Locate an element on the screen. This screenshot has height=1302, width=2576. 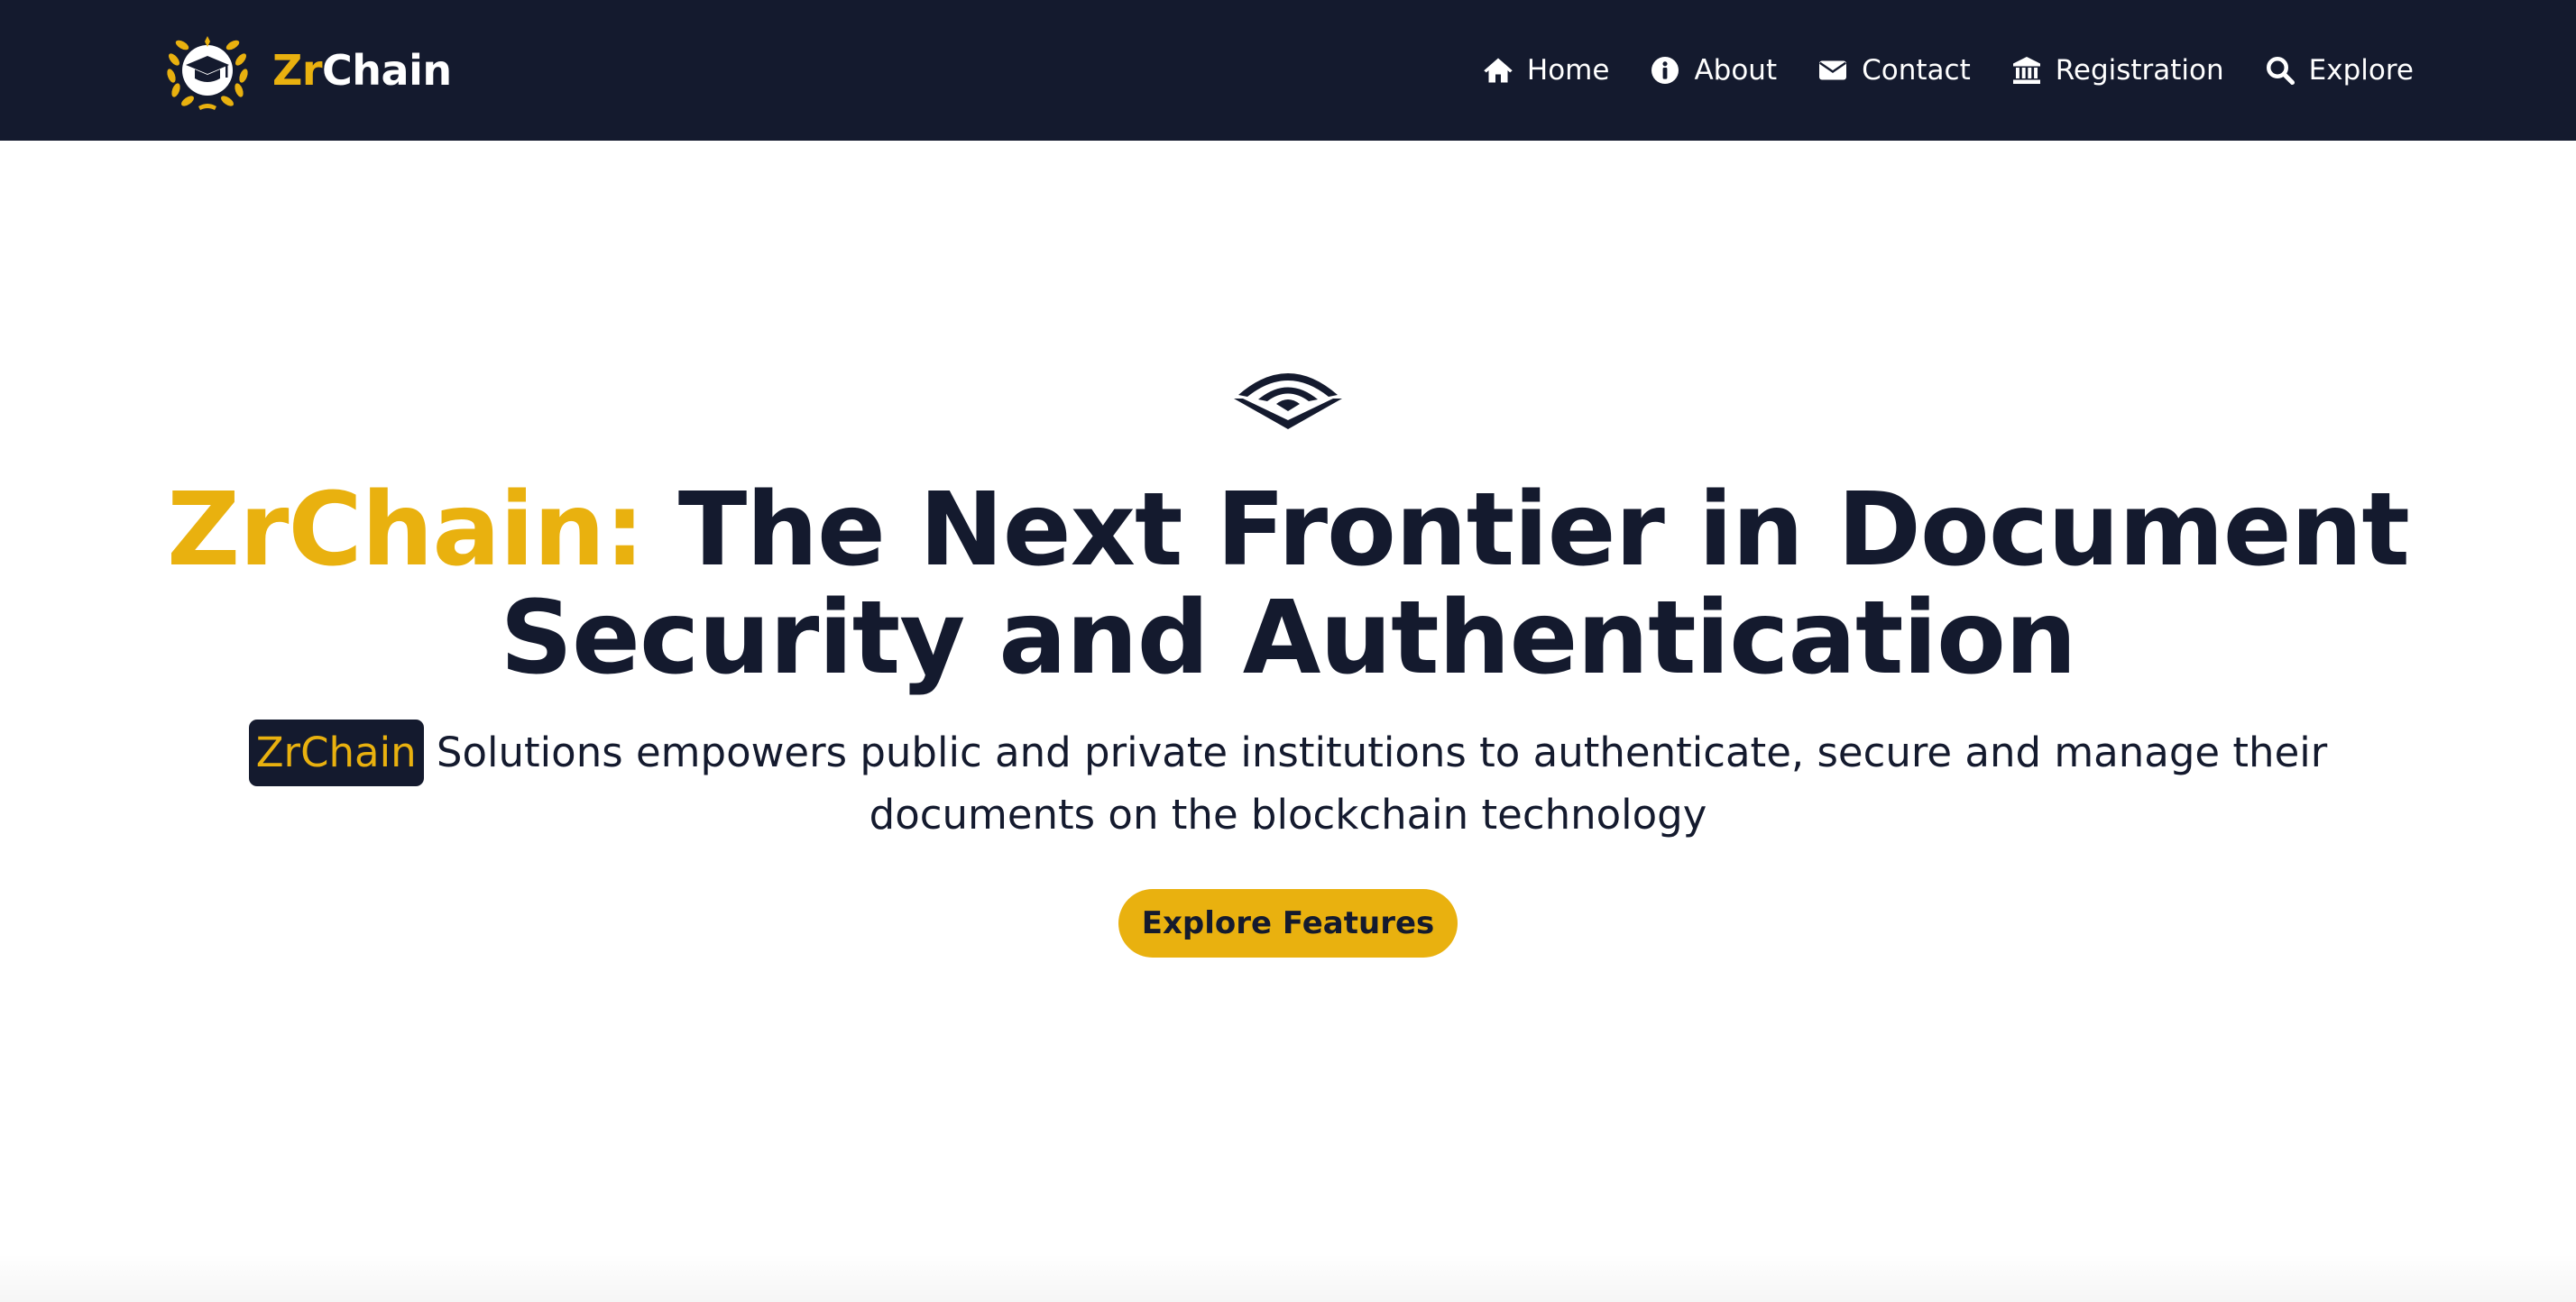
envelope-icon is located at coordinates (1833, 70).